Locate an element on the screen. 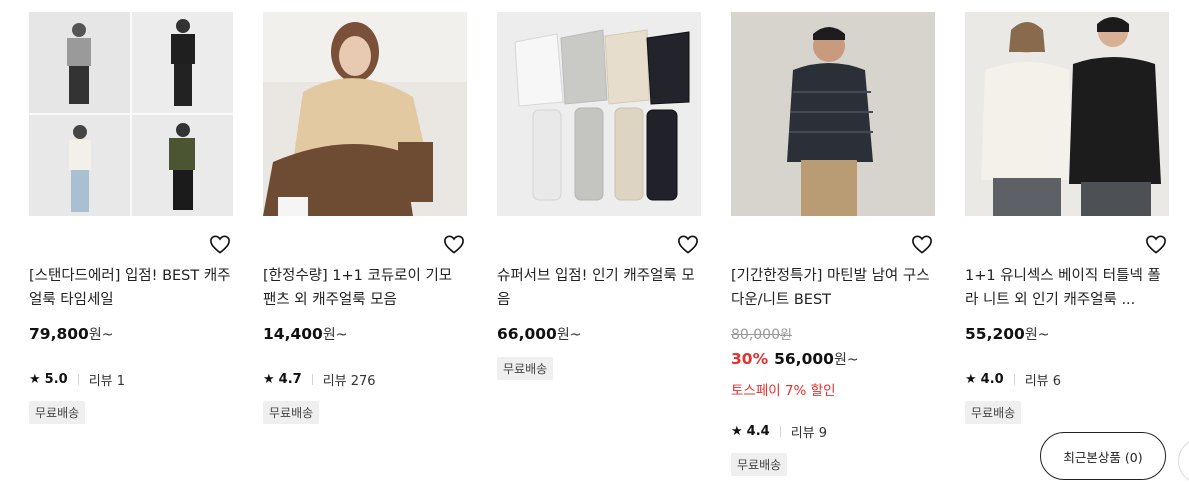 The height and width of the screenshot is (484, 1189). price-value: 55,200 is located at coordinates (995, 334).